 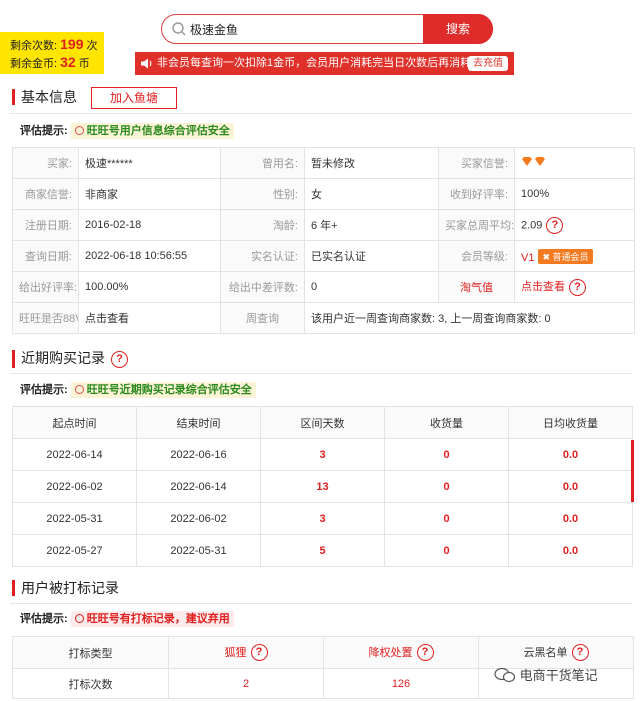 I want to click on search-bar: 搜索, so click(x=327, y=28).